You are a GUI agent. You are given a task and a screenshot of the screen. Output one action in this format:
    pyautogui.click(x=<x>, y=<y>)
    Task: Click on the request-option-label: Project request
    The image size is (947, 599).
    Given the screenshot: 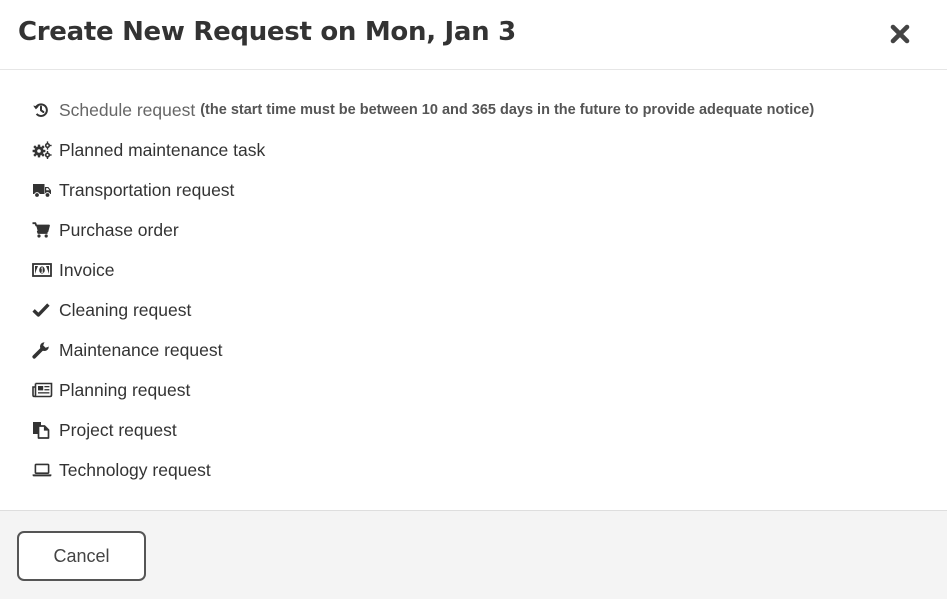 What is the action you would take?
    pyautogui.click(x=118, y=429)
    